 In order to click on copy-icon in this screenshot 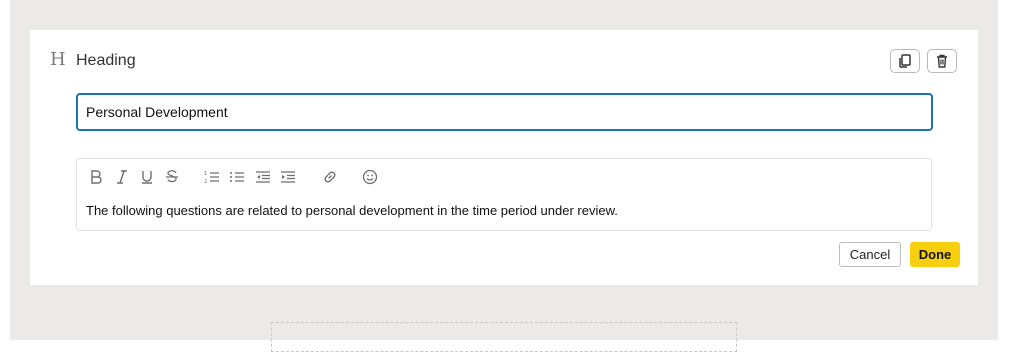, I will do `click(905, 61)`.